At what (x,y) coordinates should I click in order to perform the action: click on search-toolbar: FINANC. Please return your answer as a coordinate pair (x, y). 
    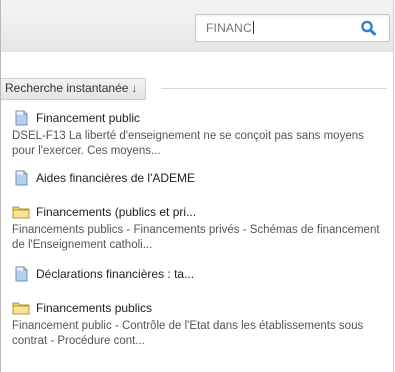
    Looking at the image, I should click on (197, 26).